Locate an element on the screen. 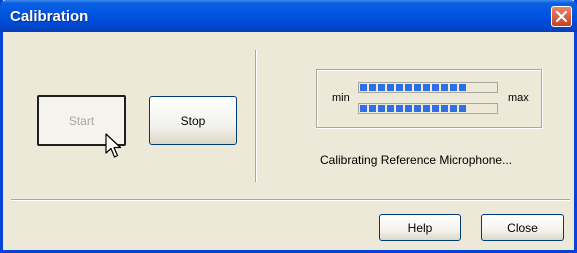  help-button: Help is located at coordinates (420, 227).